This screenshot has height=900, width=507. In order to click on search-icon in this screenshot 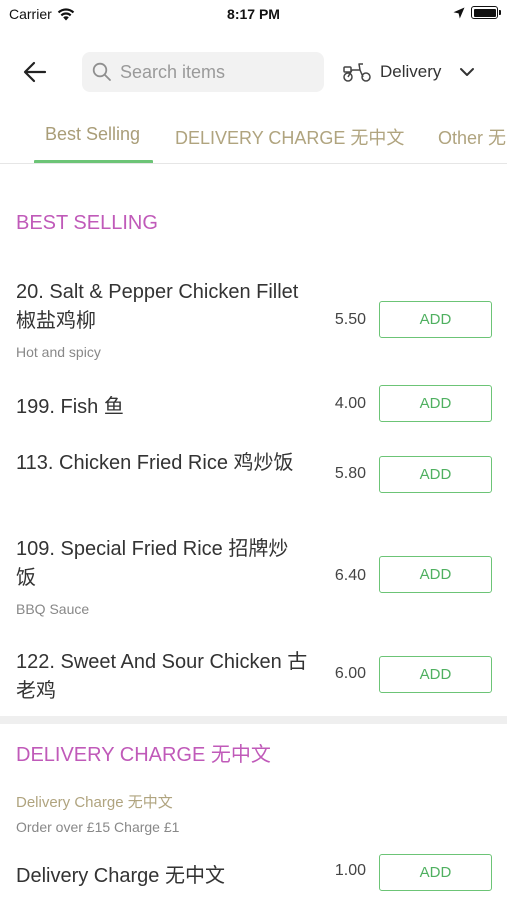, I will do `click(101, 71)`.